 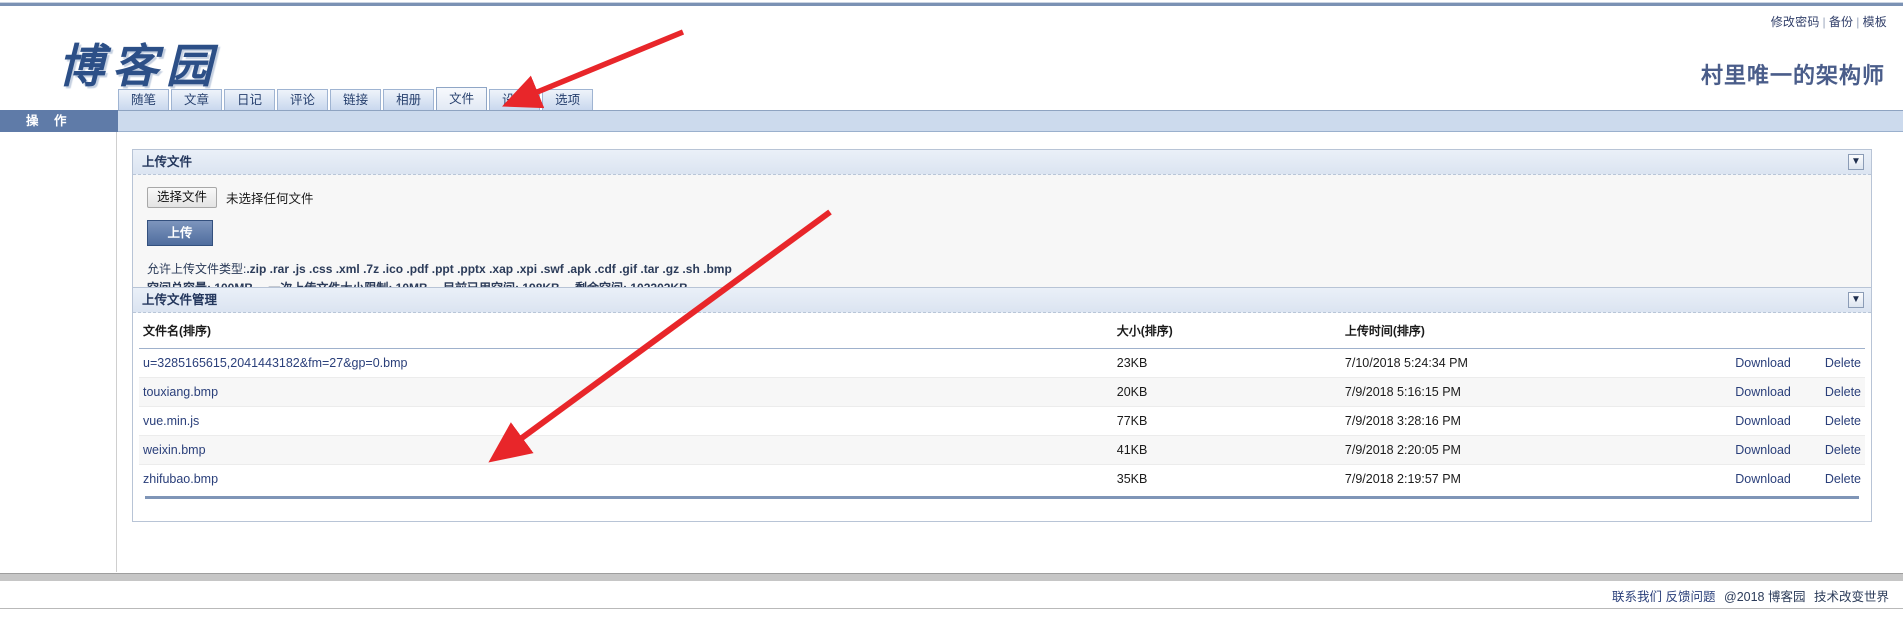 I want to click on file-size-cell: 20KB, so click(x=1226, y=392).